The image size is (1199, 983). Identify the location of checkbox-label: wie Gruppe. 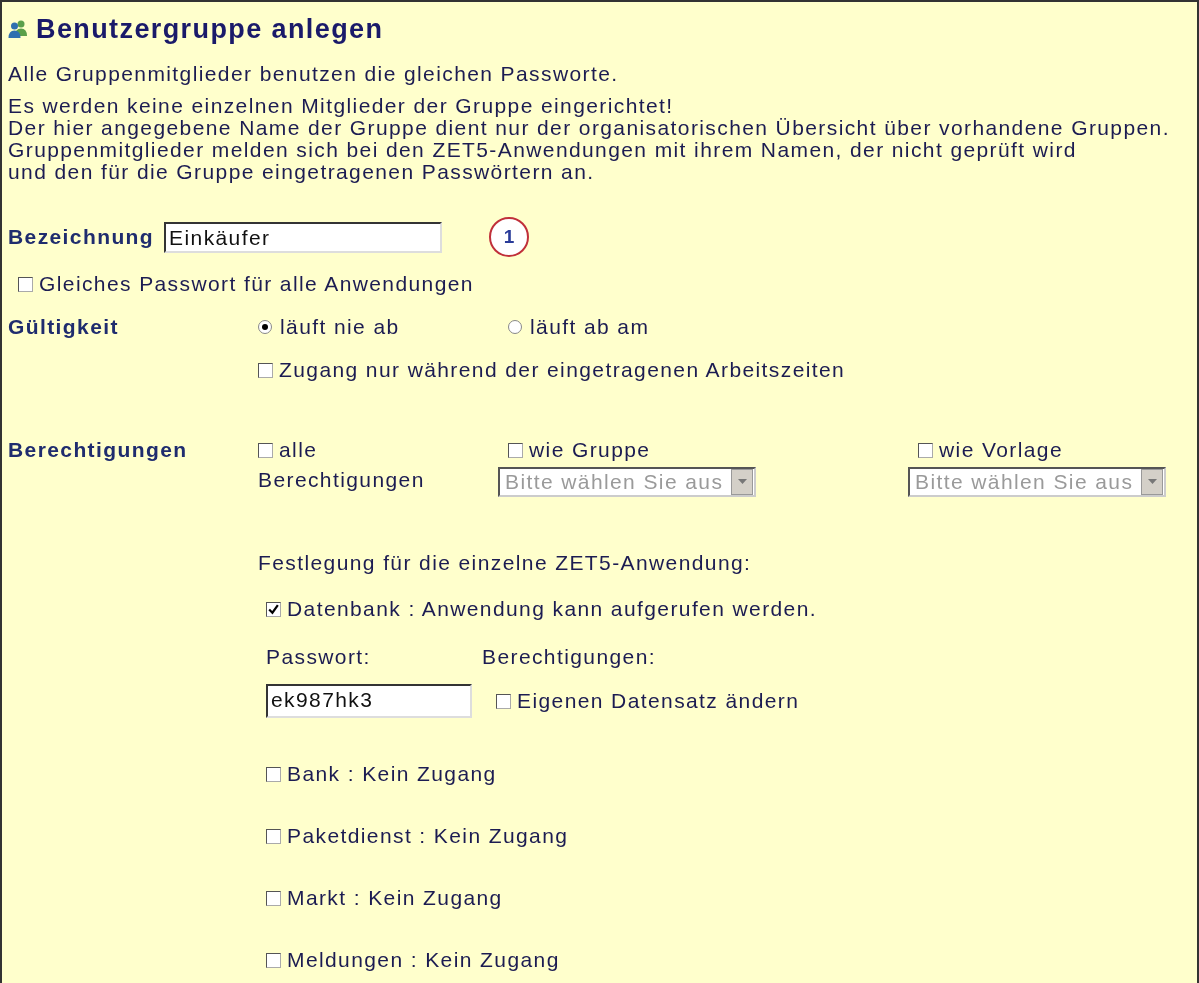
(590, 450).